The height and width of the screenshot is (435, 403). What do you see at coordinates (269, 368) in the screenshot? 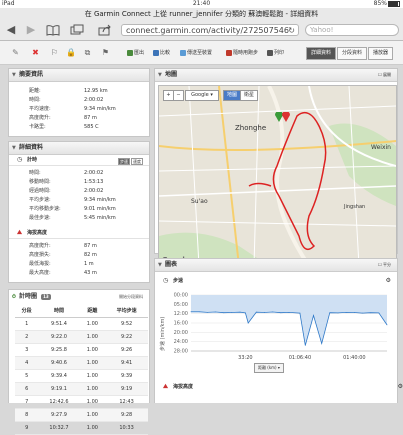
I see `x-axis-select: 距離 (km) ▾` at bounding box center [269, 368].